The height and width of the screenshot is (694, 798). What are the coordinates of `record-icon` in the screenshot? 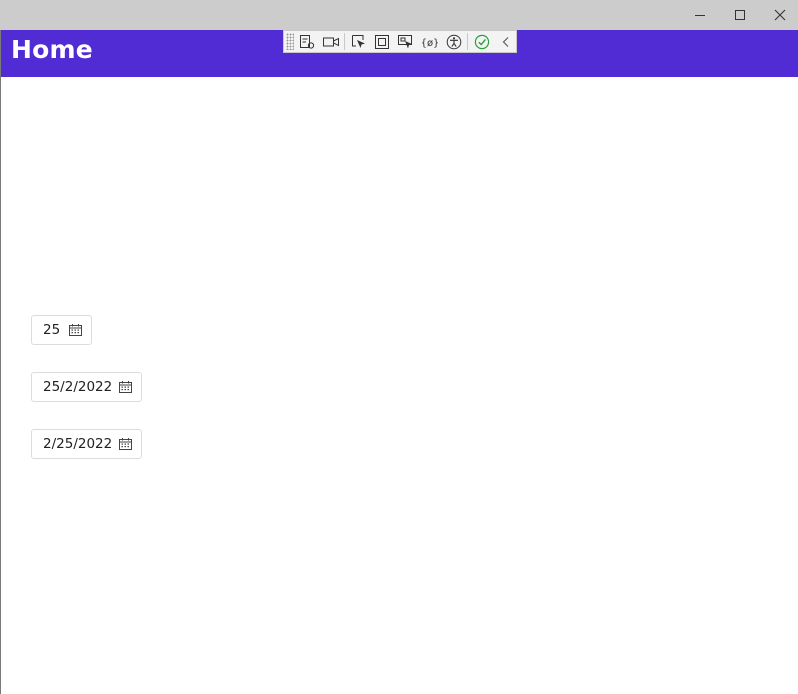 It's located at (330, 41).